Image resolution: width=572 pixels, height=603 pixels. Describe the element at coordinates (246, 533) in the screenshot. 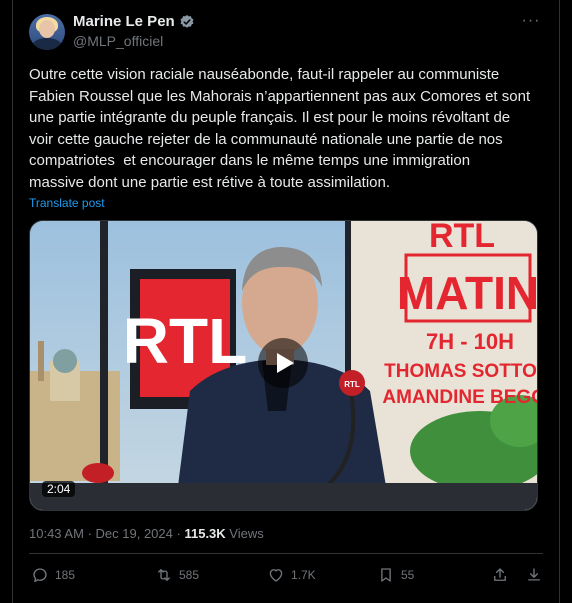

I see `views-label: Views` at that location.